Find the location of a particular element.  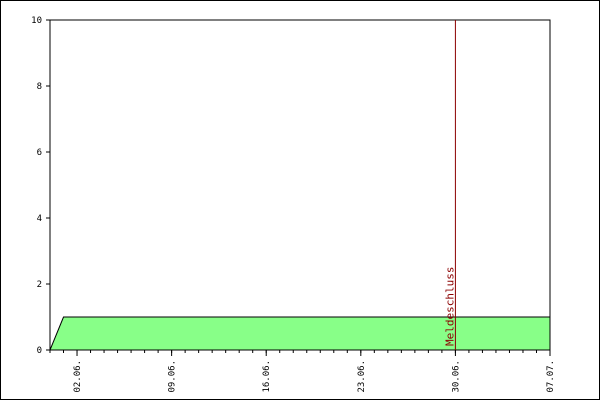

y-tick-label: 10 is located at coordinates (36, 21).